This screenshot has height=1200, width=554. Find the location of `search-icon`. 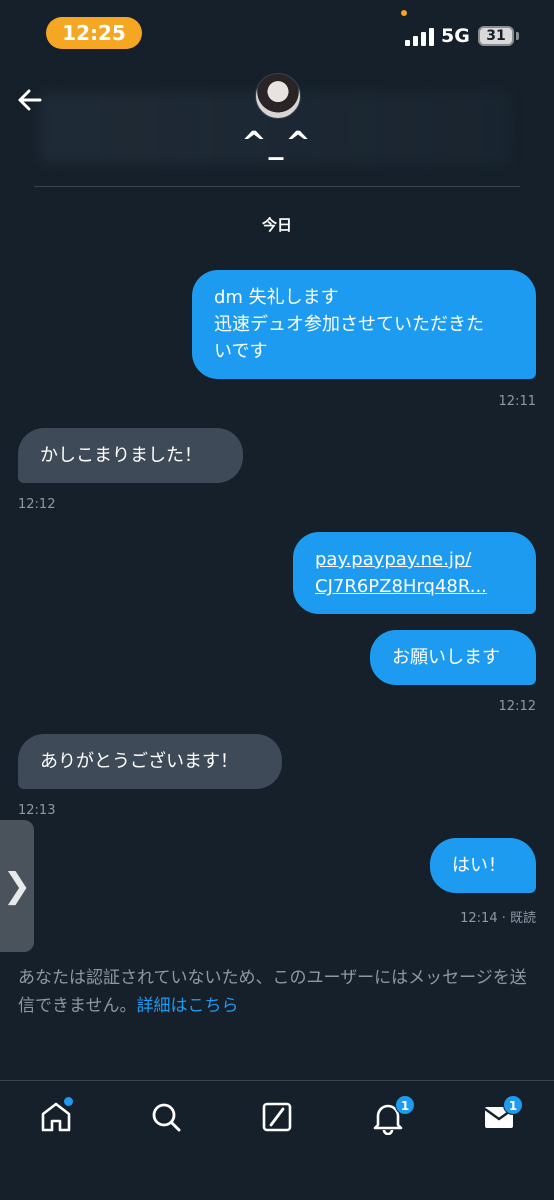

search-icon is located at coordinates (166, 1117).